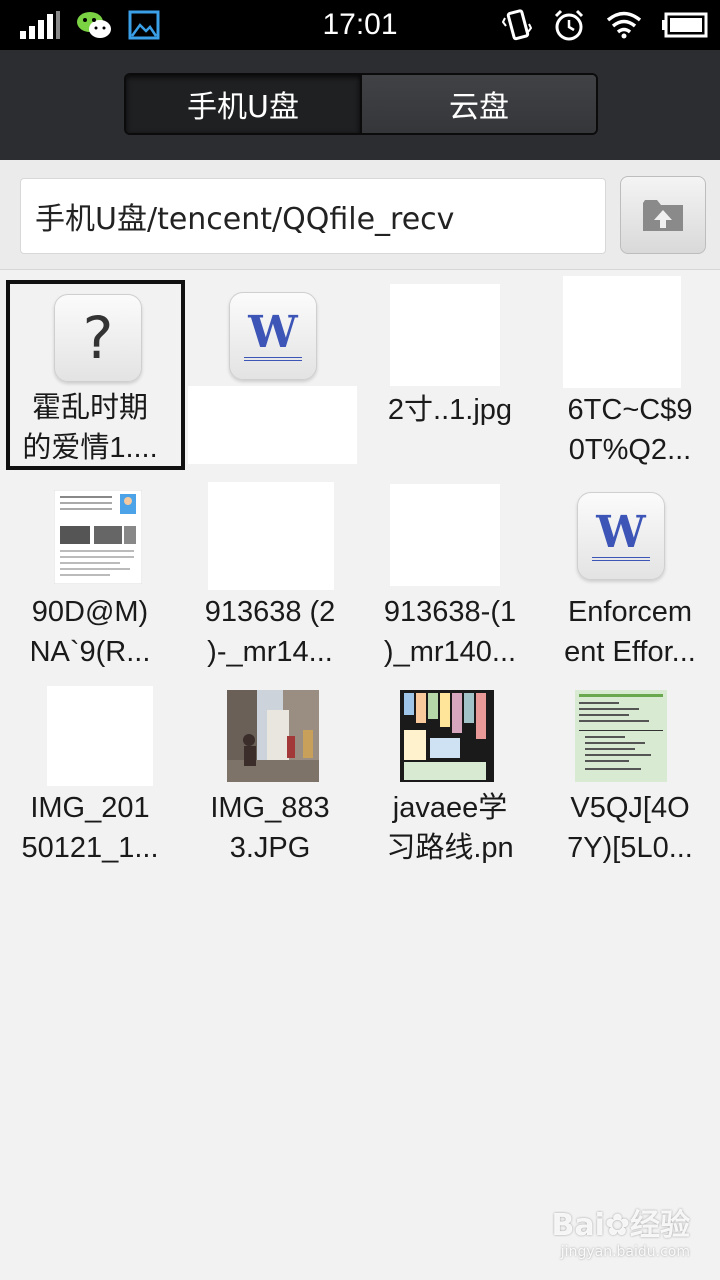 This screenshot has width=720, height=1280. Describe the element at coordinates (569, 25) in the screenshot. I see `alarm-icon` at that location.